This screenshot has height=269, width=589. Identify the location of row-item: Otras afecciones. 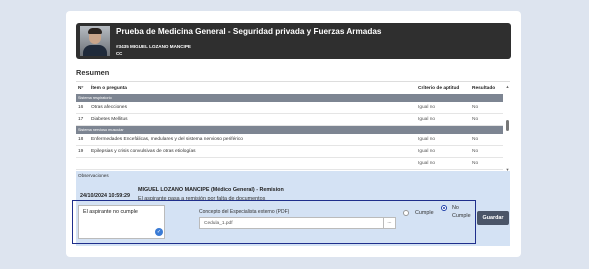
(109, 107).